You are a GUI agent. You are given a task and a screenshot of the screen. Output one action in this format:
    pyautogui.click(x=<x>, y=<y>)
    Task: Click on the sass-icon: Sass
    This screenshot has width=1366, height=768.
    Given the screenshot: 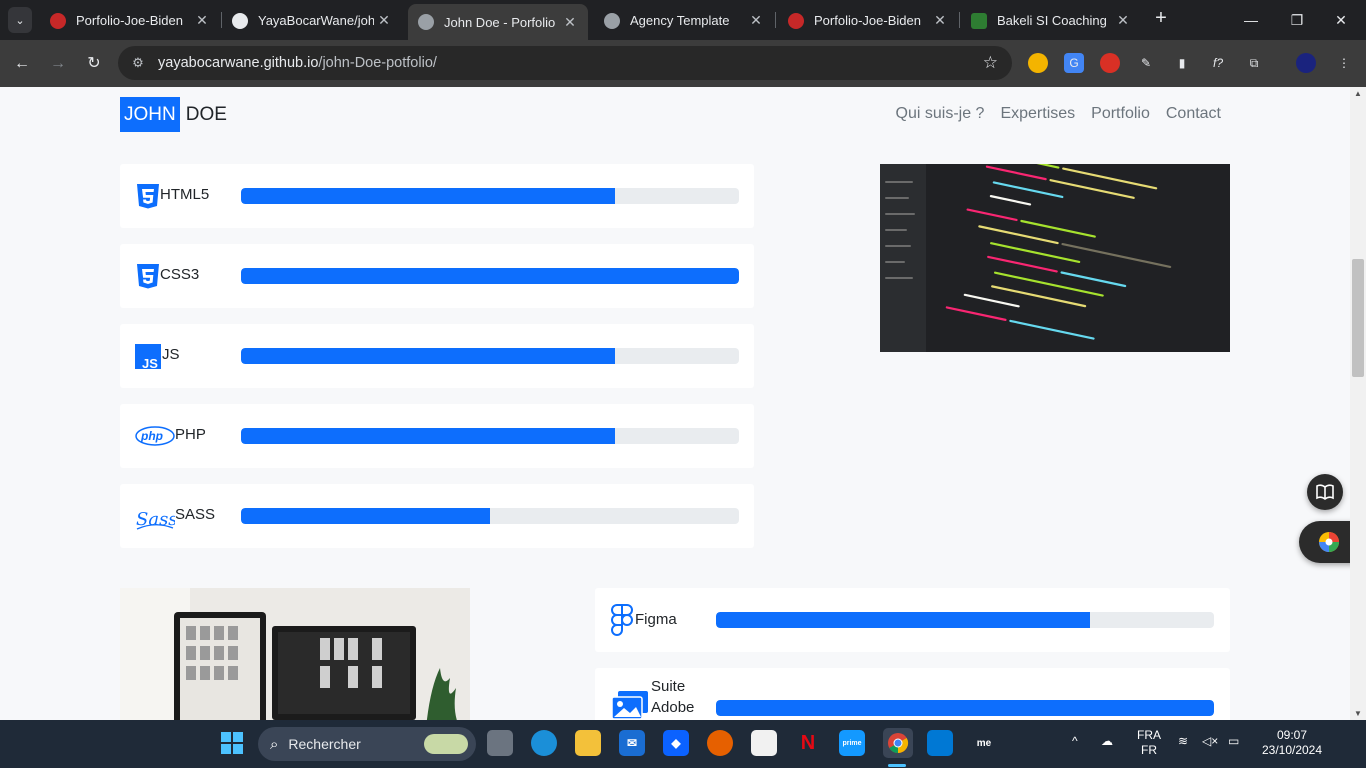 What is the action you would take?
    pyautogui.click(x=155, y=519)
    